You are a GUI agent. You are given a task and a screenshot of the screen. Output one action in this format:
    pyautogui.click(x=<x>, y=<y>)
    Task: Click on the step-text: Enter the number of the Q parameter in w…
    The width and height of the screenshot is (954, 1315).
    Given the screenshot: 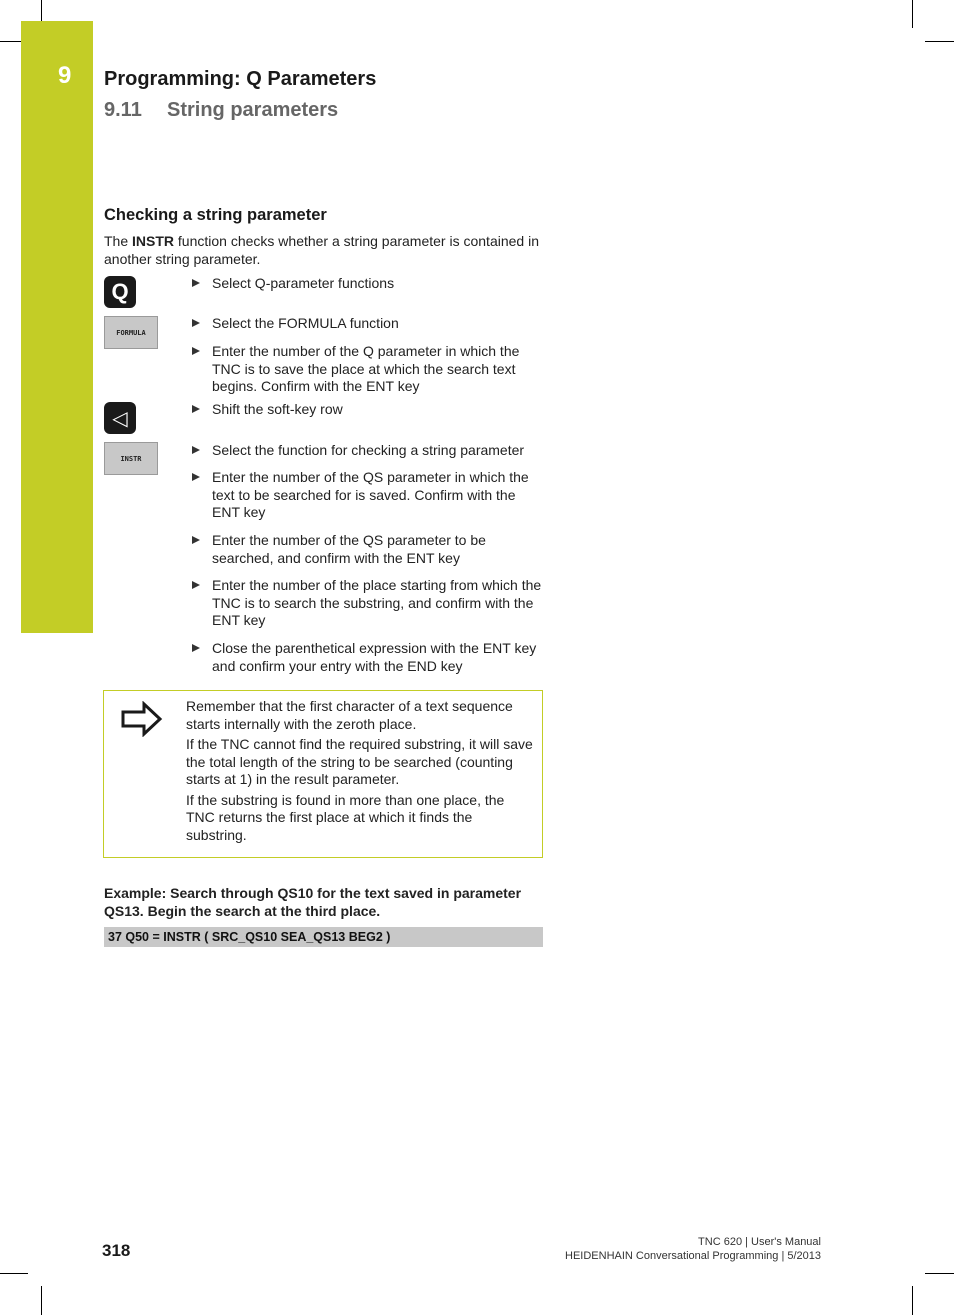 What is the action you would take?
    pyautogui.click(x=366, y=368)
    